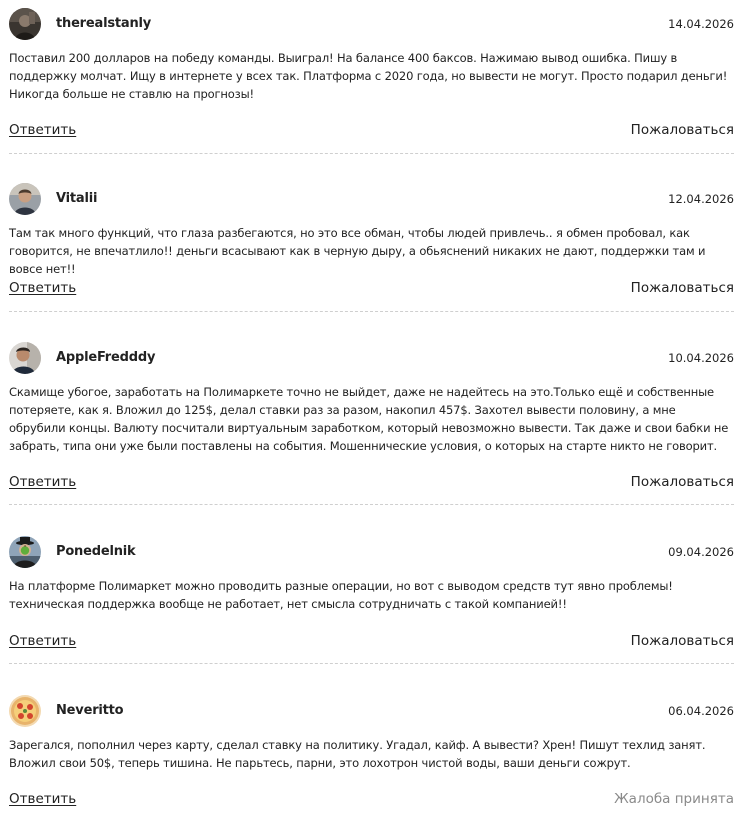 The height and width of the screenshot is (819, 747). I want to click on comment-date: 14.04.2026, so click(701, 24).